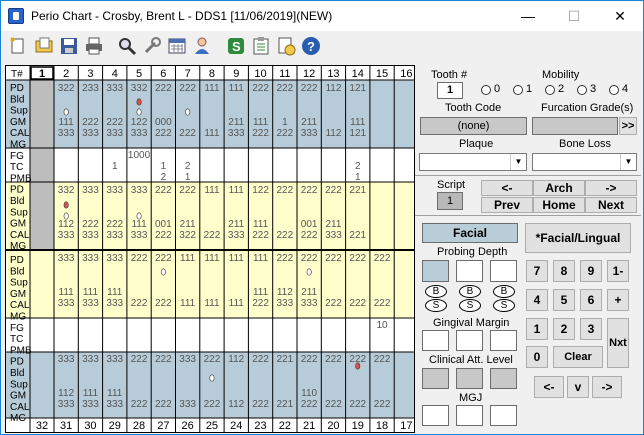  I want to click on plaque-select: ▼, so click(473, 162).